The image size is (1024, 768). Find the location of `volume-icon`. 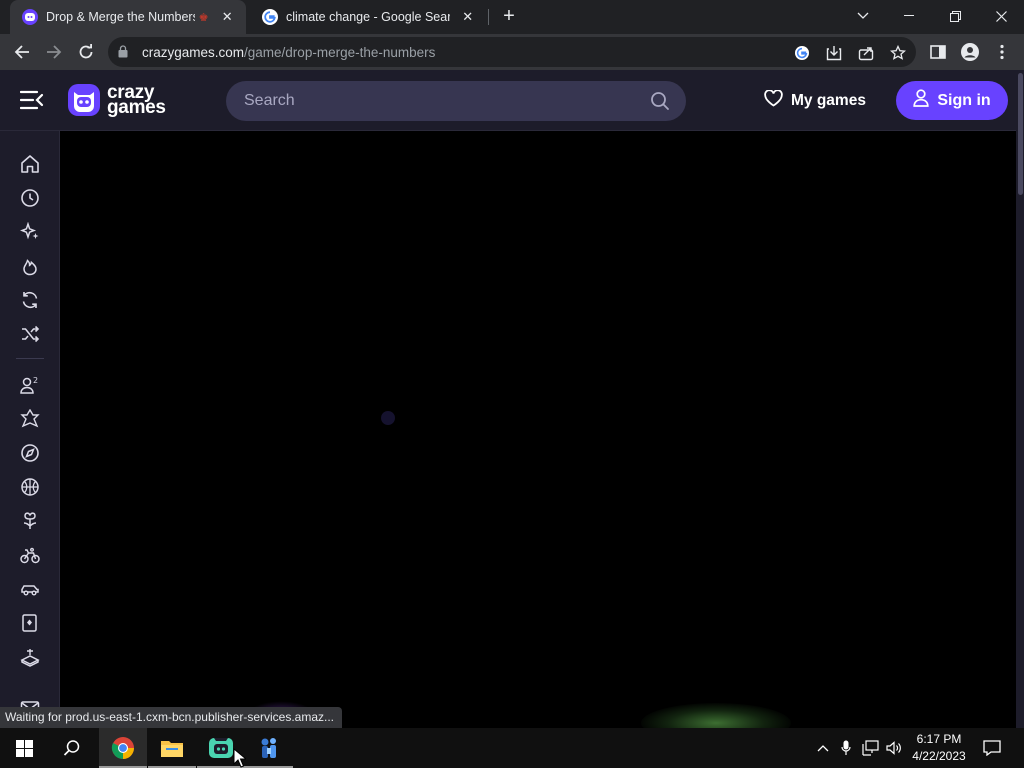

volume-icon is located at coordinates (894, 748).